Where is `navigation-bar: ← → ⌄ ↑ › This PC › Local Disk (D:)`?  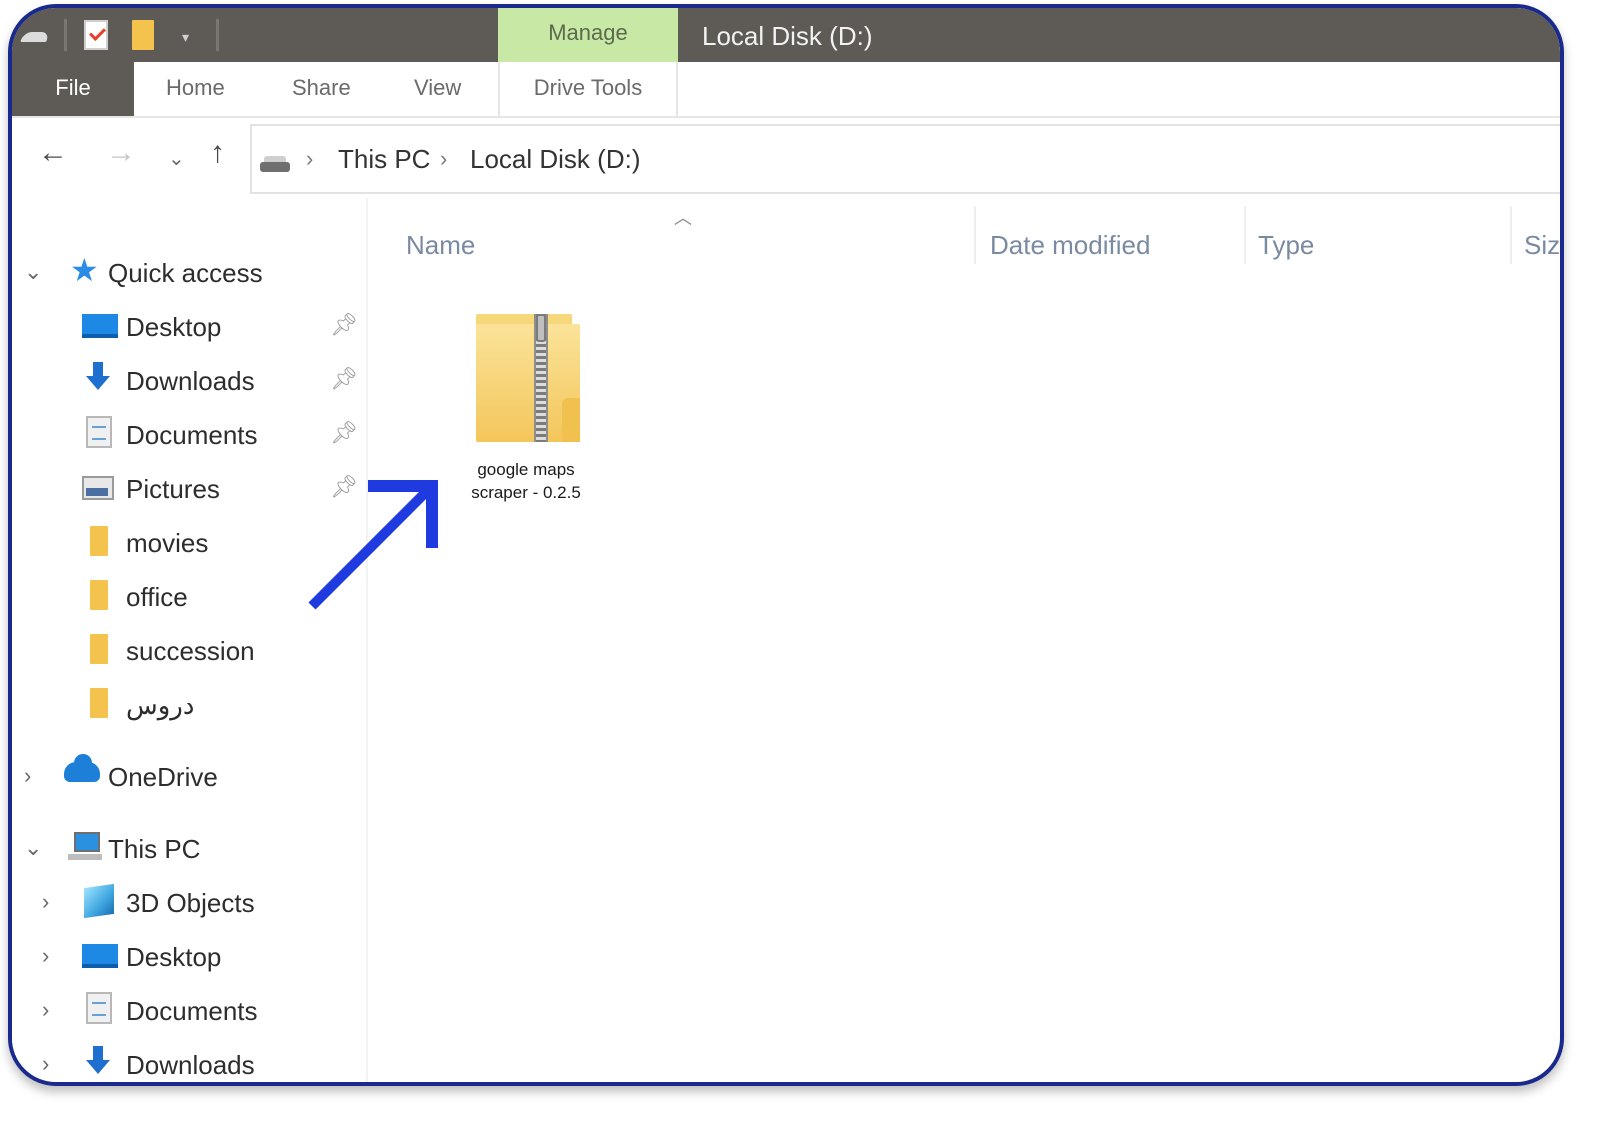 navigation-bar: ← → ⌄ ↑ › This PC › Local Disk (D:) is located at coordinates (786, 158).